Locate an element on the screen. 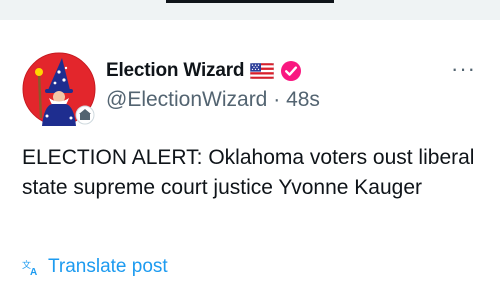 The height and width of the screenshot is (305, 500). top-bar is located at coordinates (250, 10).